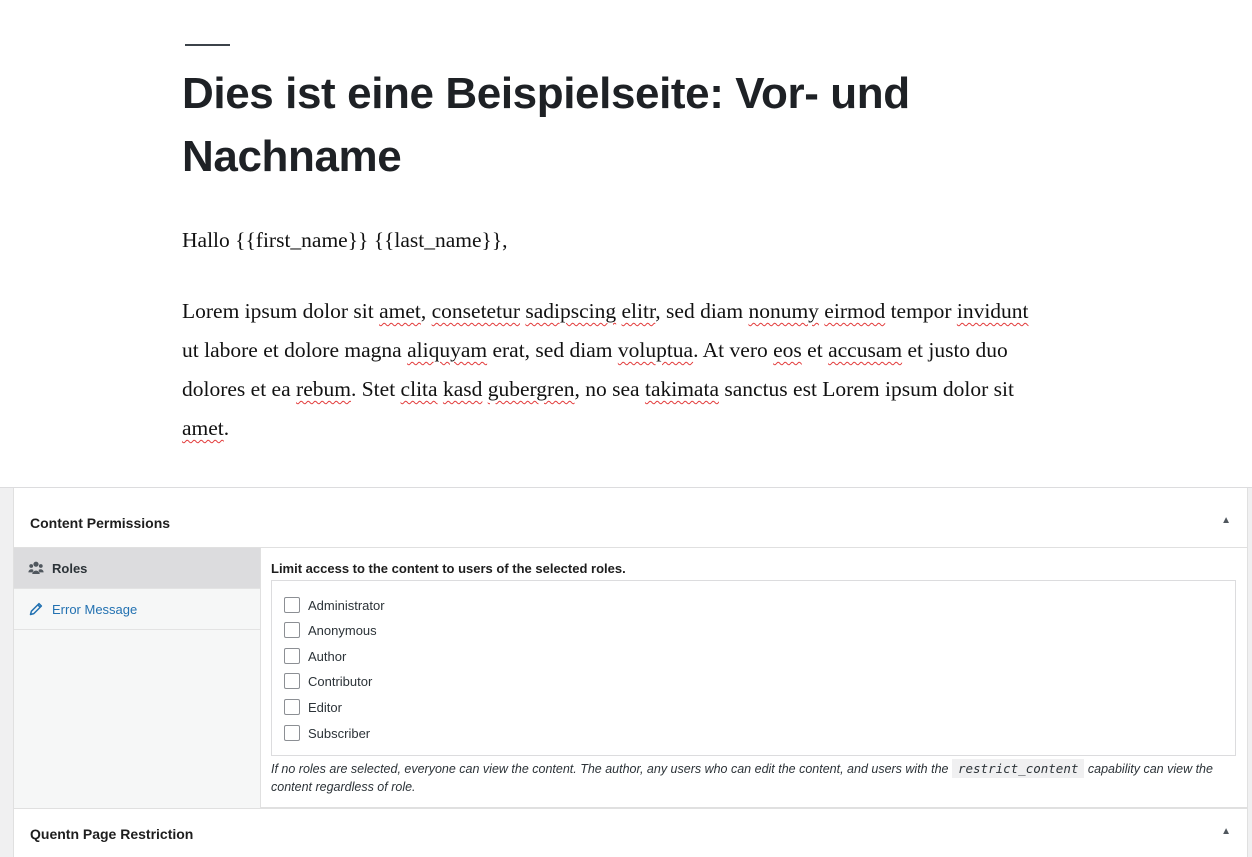  I want to click on role-administrator: Administrator, so click(334, 605).